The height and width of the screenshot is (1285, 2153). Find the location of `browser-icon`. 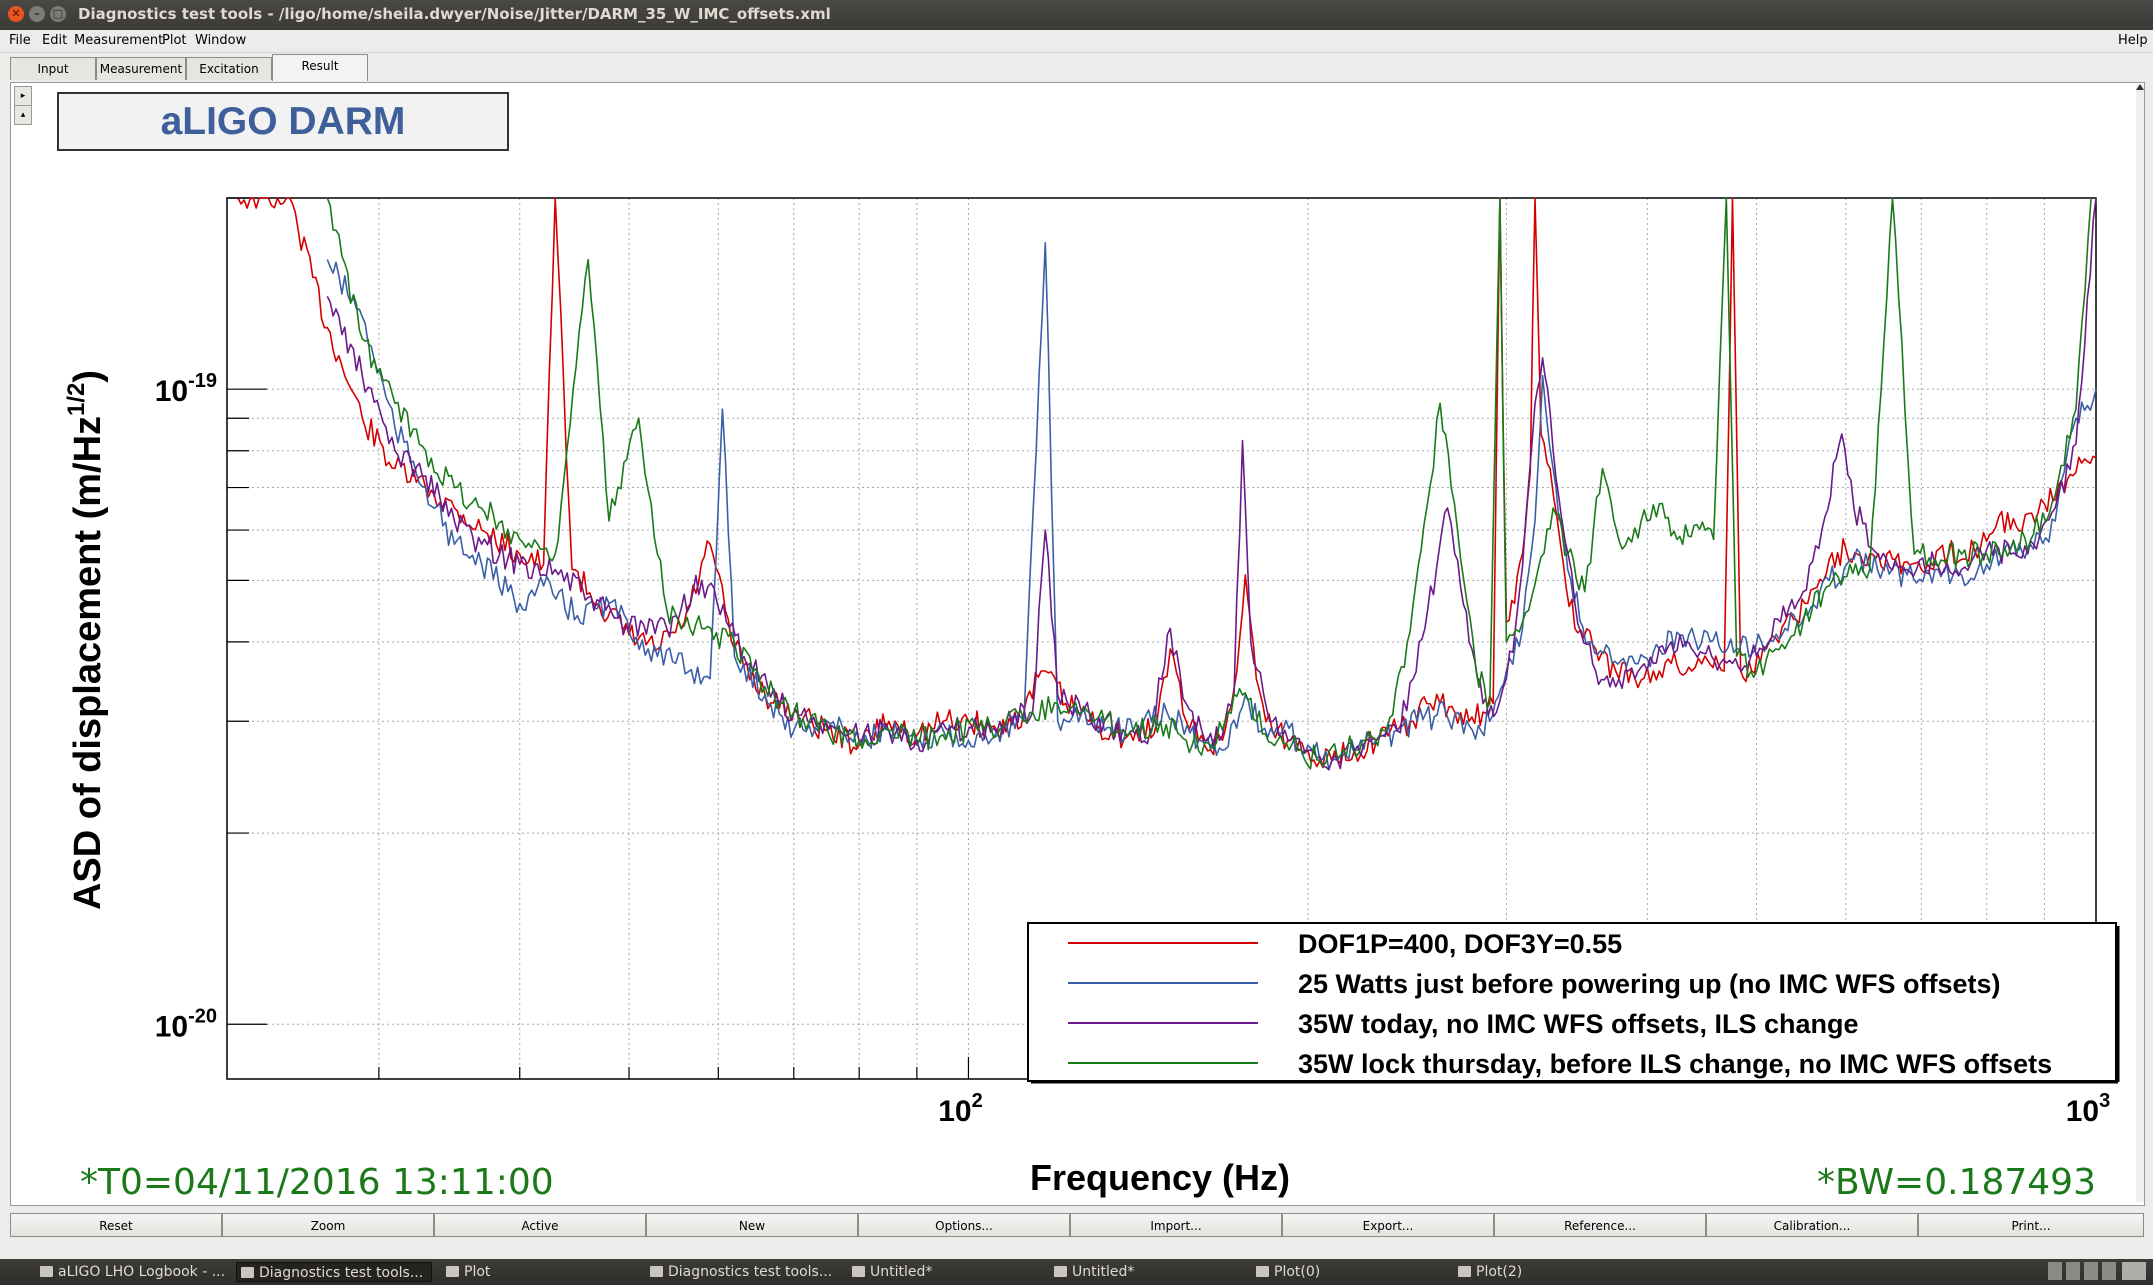

browser-icon is located at coordinates (46, 1271).